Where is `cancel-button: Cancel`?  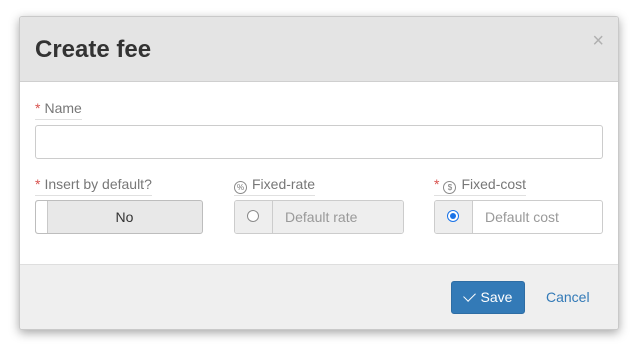
cancel-button: Cancel is located at coordinates (568, 297).